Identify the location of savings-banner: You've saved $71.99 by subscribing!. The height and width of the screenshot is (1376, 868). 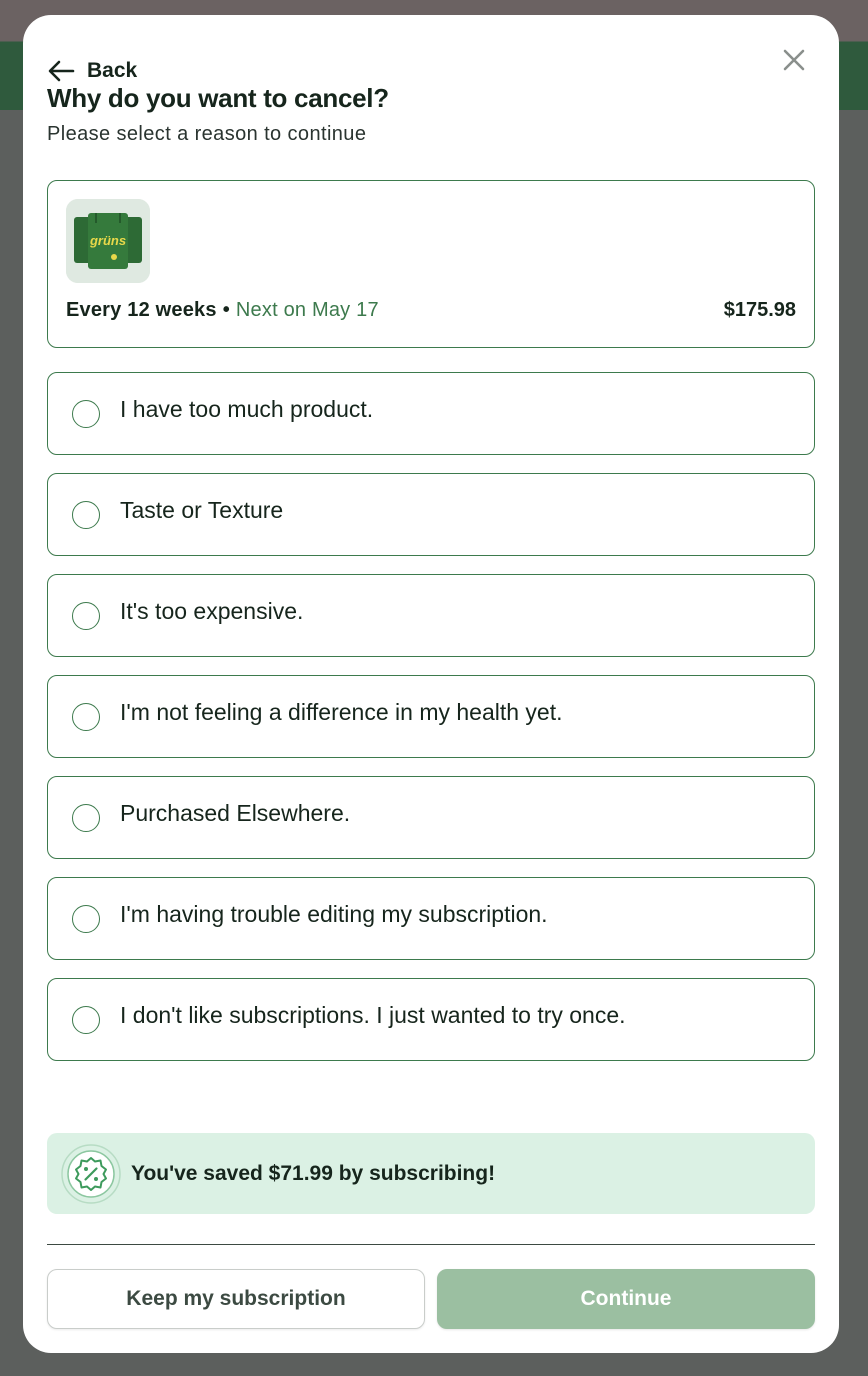
(431, 1173).